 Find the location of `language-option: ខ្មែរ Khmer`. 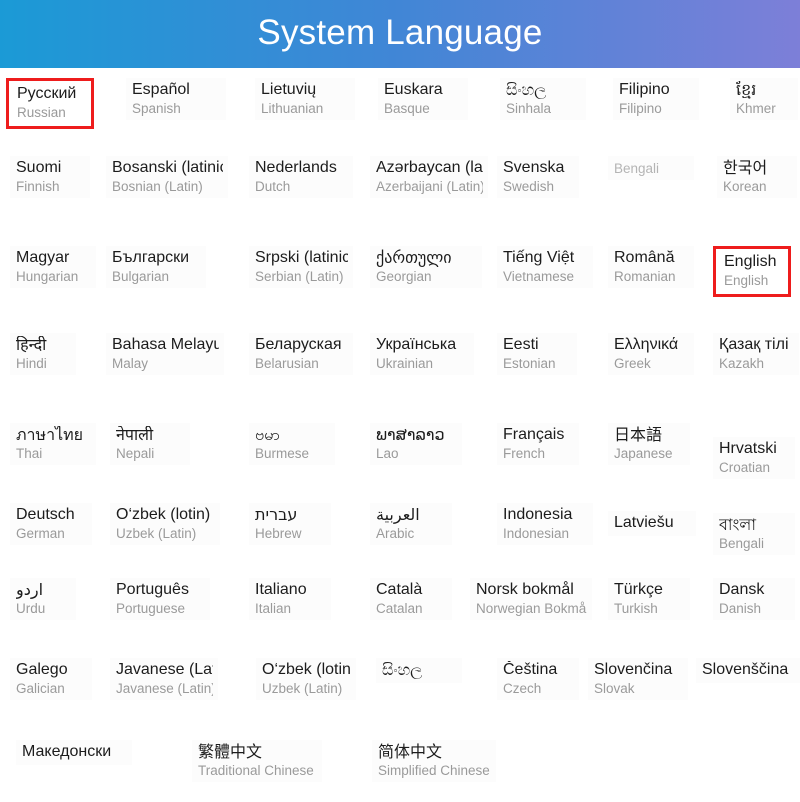

language-option: ខ្មែរ Khmer is located at coordinates (764, 99).